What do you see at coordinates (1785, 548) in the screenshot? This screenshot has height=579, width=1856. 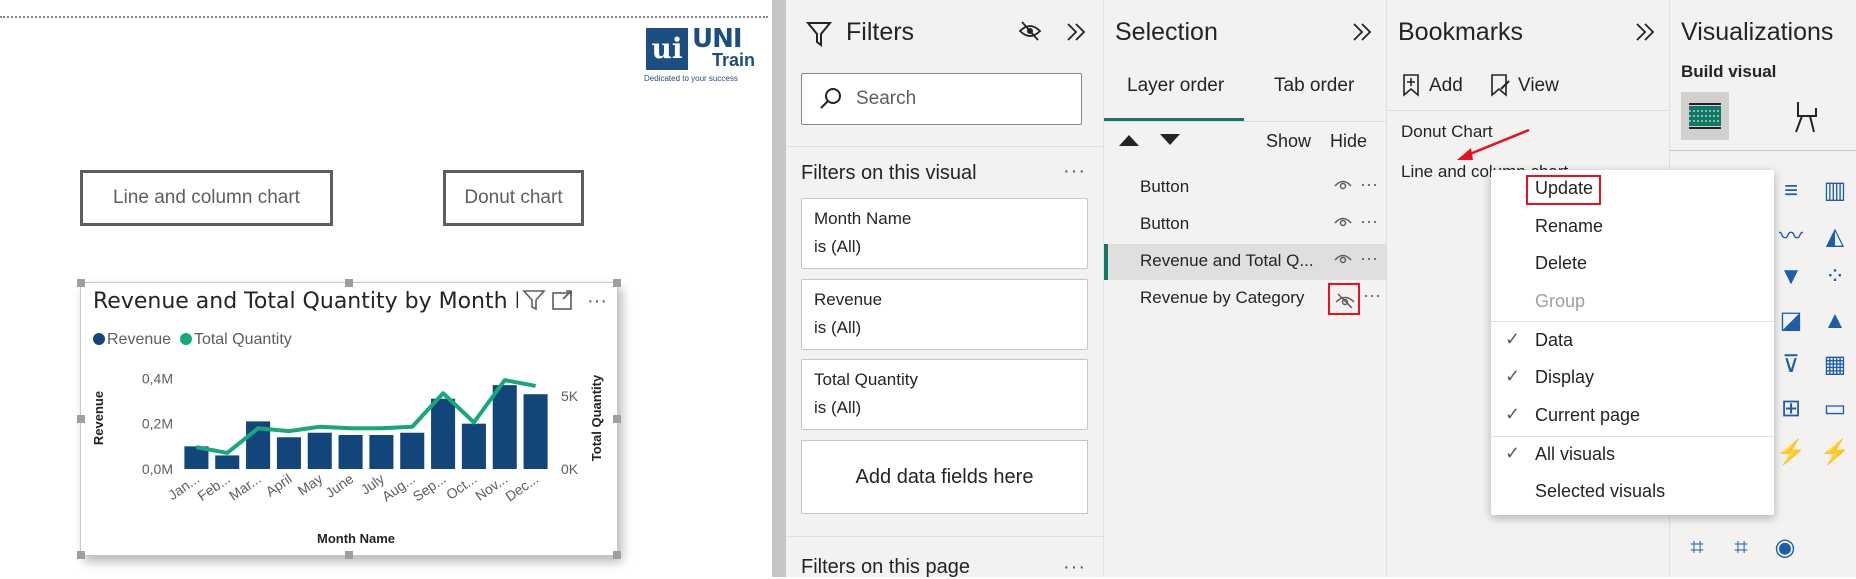 I see `custom-visual-icon: ◉` at bounding box center [1785, 548].